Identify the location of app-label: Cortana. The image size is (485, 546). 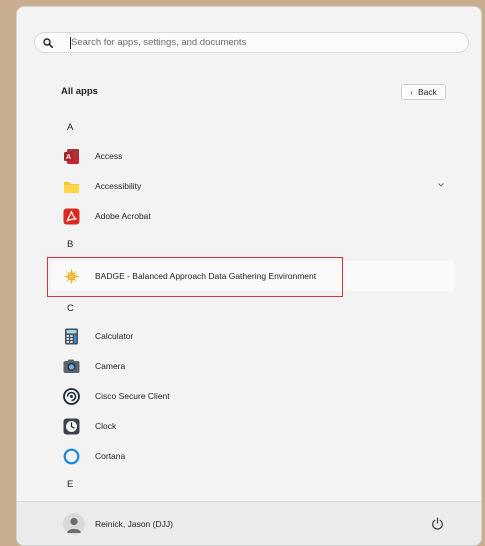
(110, 456).